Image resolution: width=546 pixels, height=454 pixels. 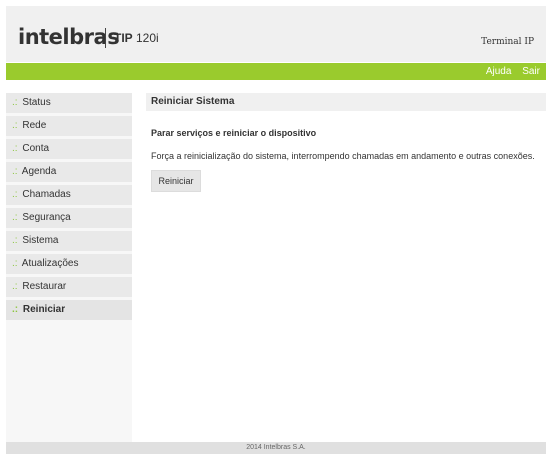 What do you see at coordinates (346, 102) in the screenshot?
I see `section-title: Reiniciar Sistema` at bounding box center [346, 102].